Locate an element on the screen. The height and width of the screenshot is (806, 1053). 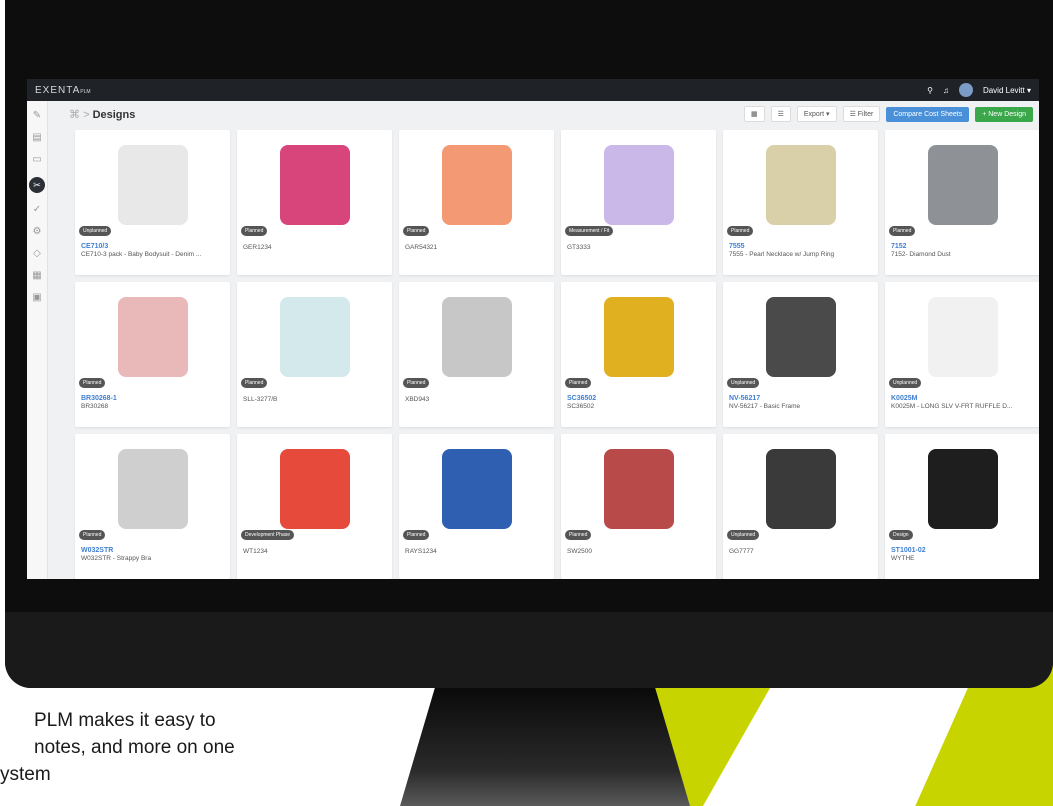
image-icon: ▭ is located at coordinates (37, 160).